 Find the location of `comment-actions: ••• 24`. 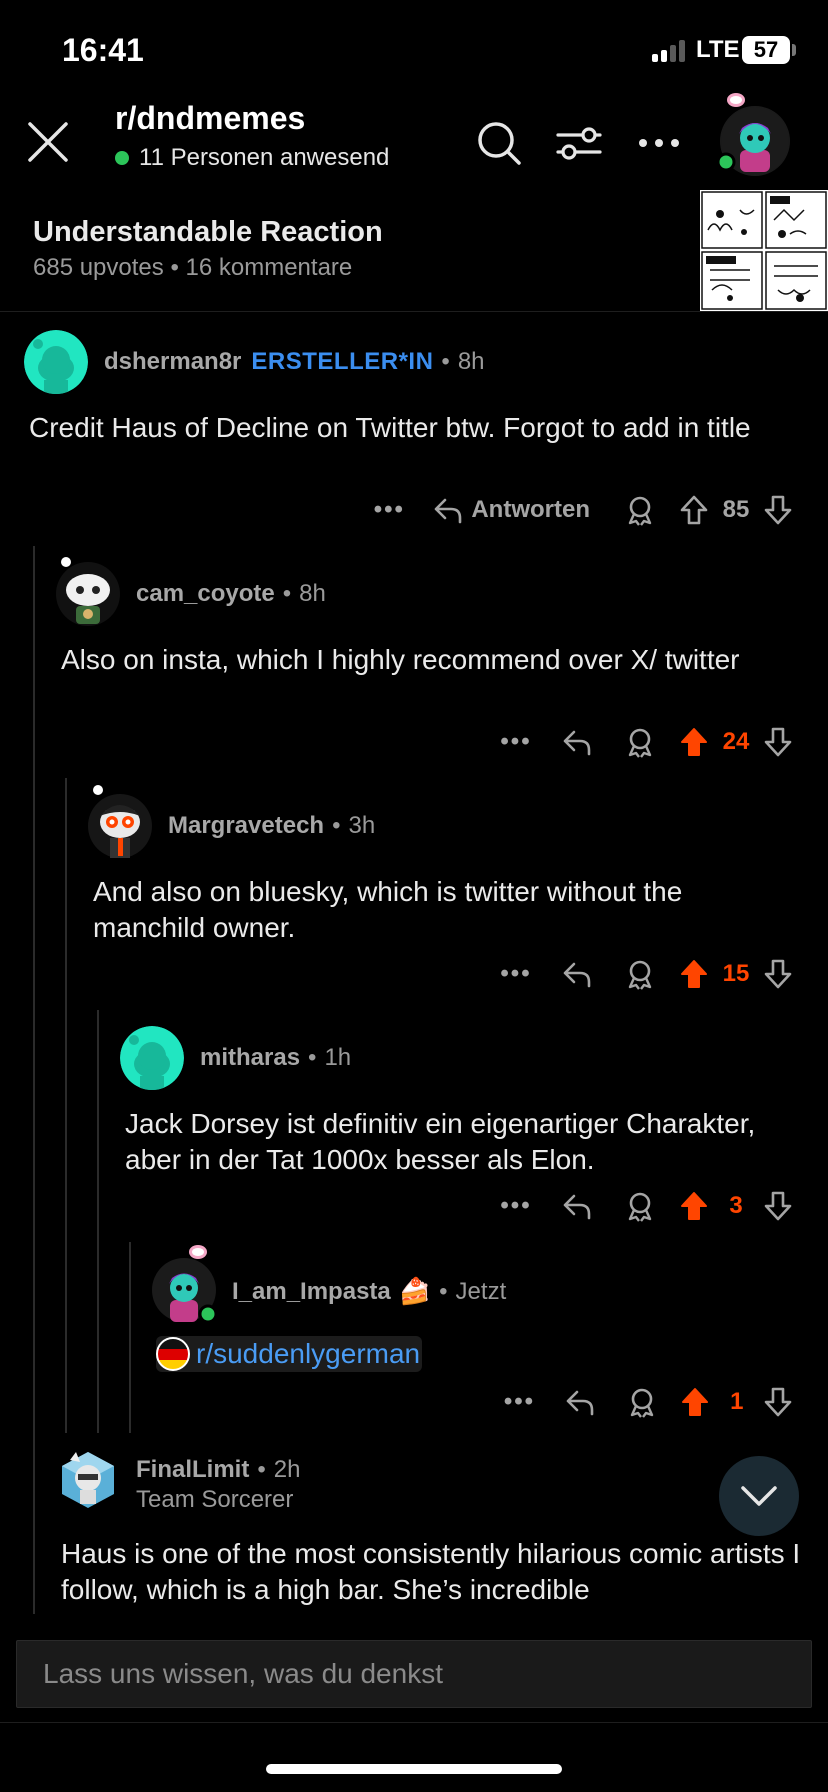

comment-actions: ••• 24 is located at coordinates (630, 742).